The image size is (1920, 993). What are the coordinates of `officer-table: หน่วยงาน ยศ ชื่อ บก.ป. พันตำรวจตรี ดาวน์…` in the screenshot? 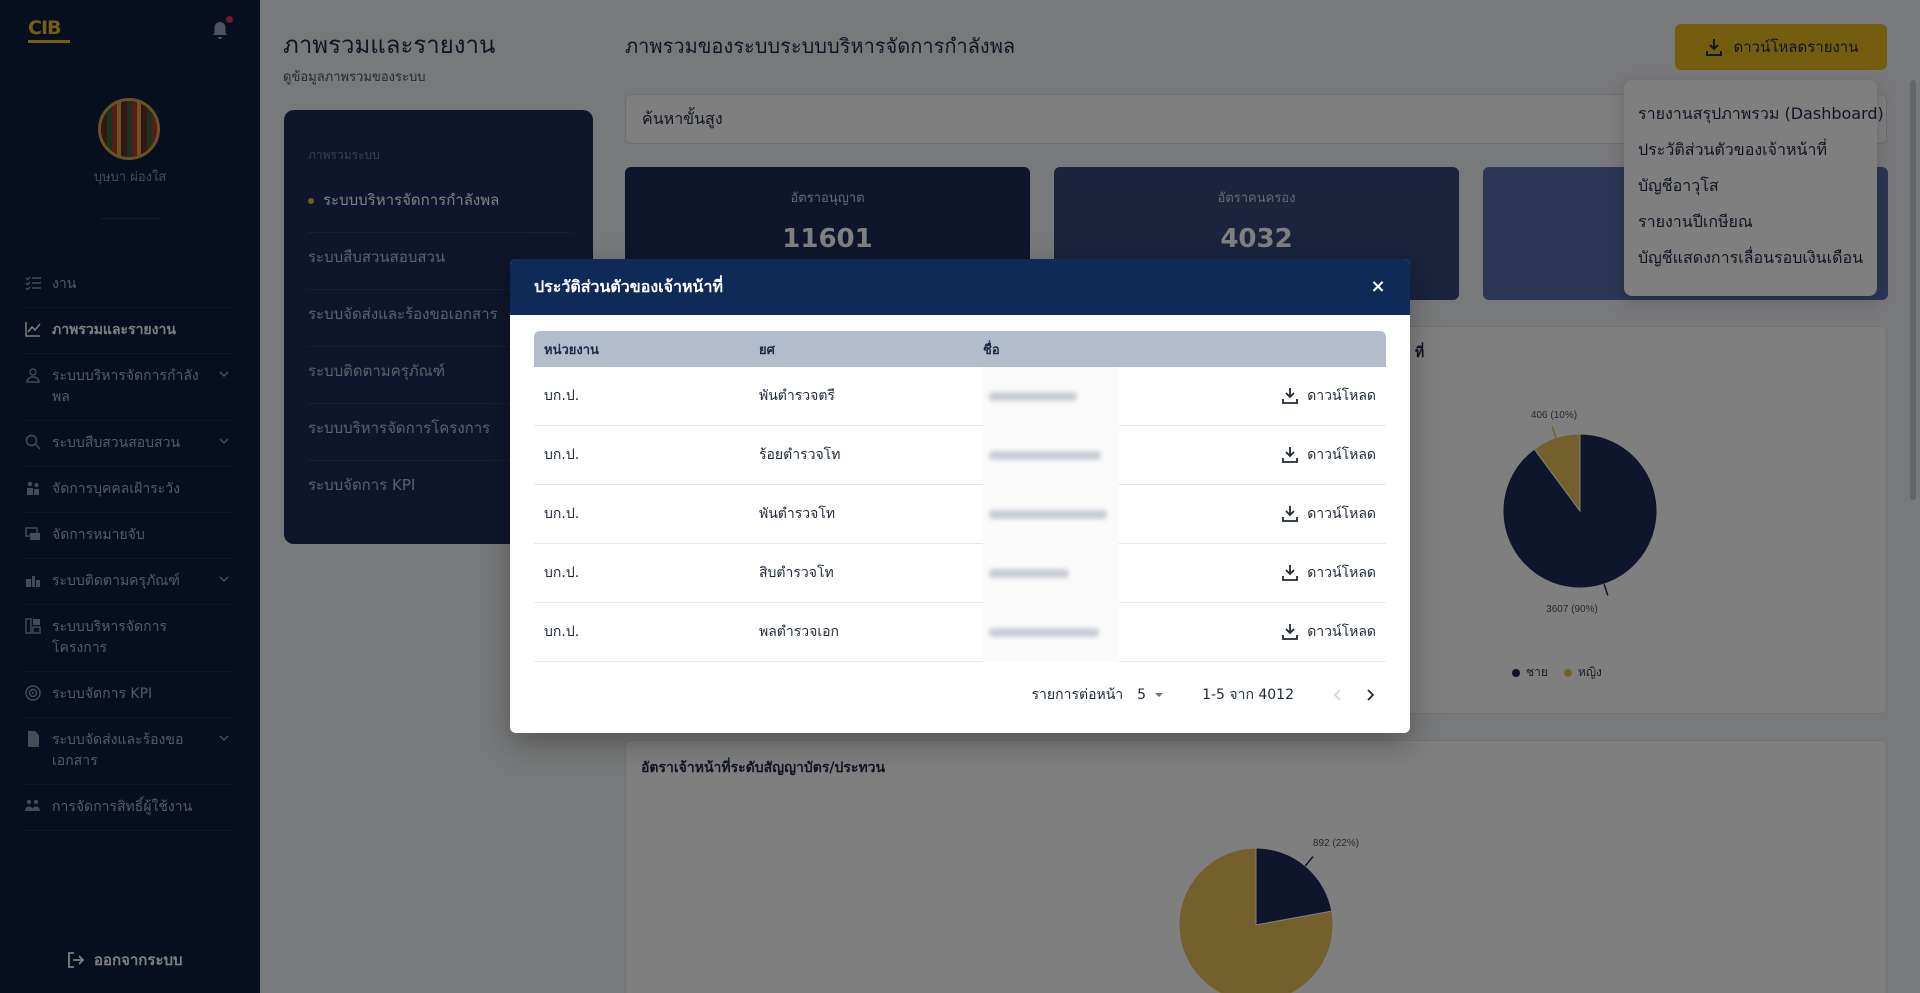 It's located at (960, 496).